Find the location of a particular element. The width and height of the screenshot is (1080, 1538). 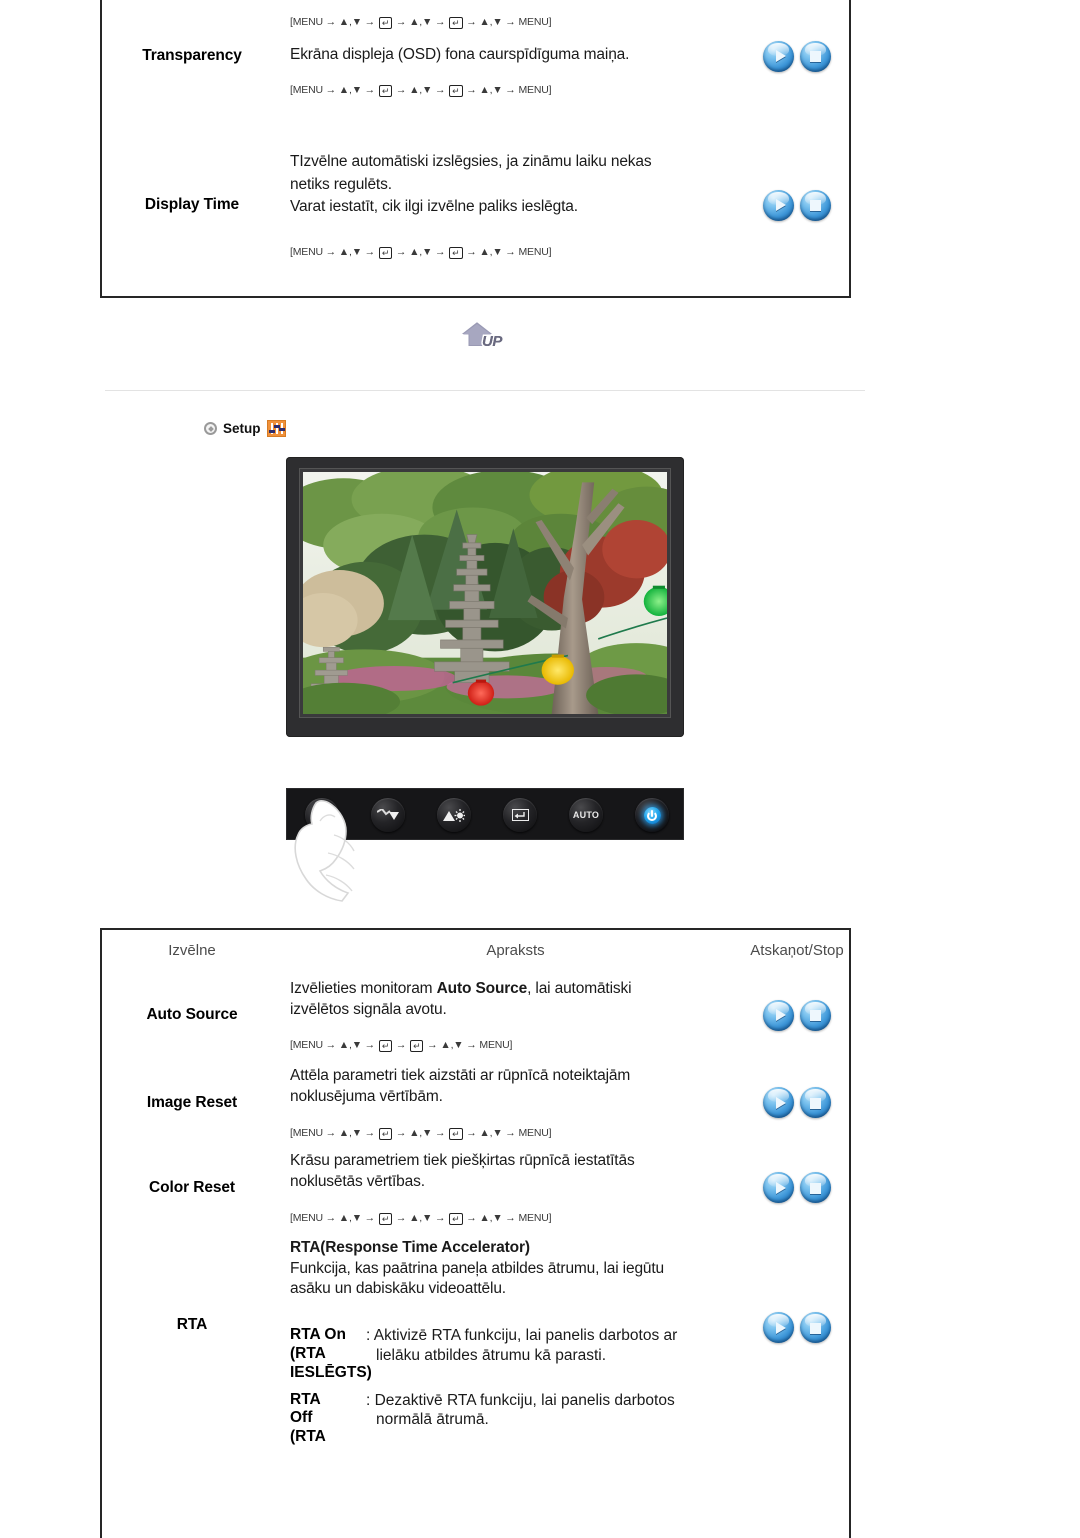

hand-pointer-illustration is located at coordinates (324, 851).